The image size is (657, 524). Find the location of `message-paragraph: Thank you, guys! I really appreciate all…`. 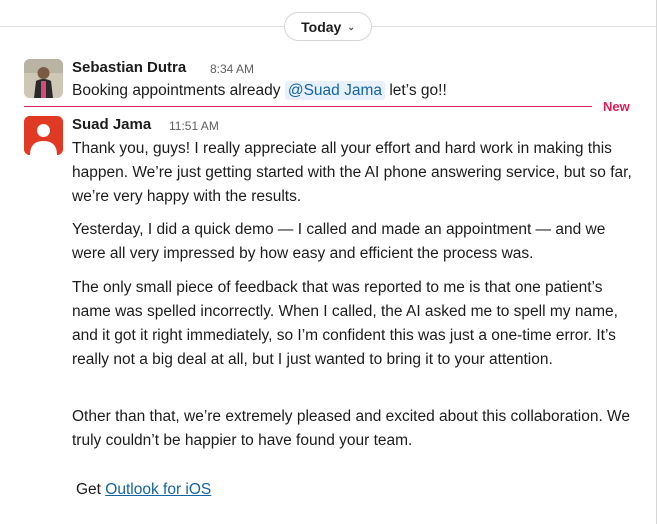

message-paragraph: Thank you, guys! I really appreciate all… is located at coordinates (352, 172).